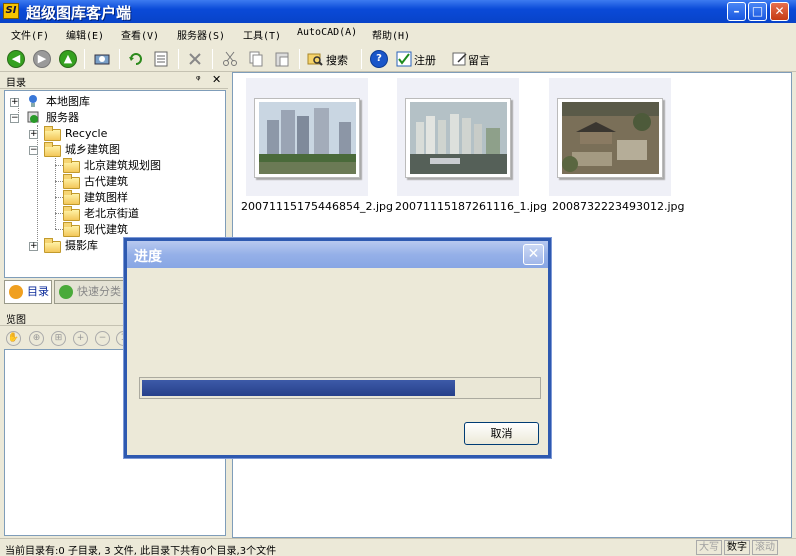  Describe the element at coordinates (33, 150) in the screenshot. I see `collapse-urban-icon: −` at that location.